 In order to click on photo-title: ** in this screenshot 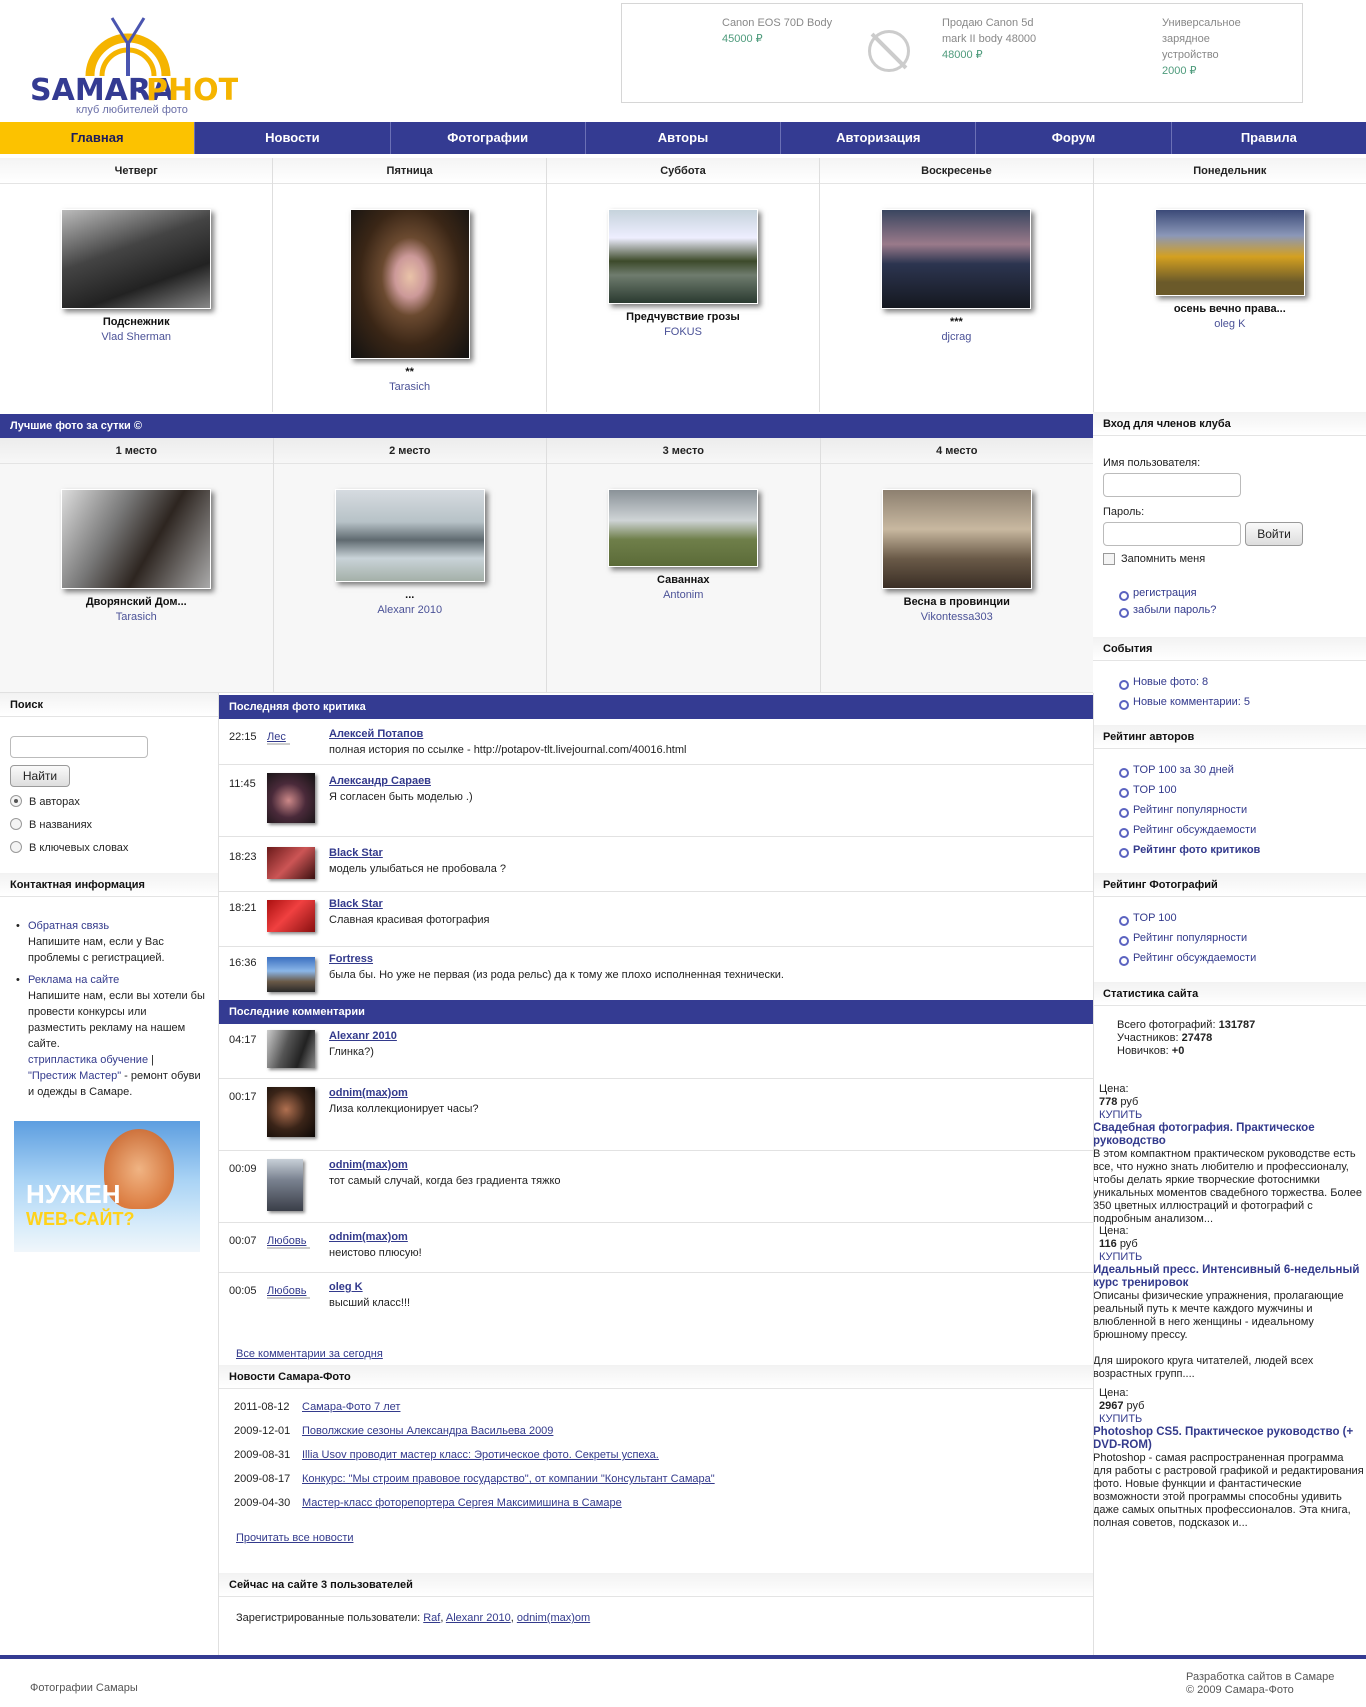, I will do `click(409, 372)`.